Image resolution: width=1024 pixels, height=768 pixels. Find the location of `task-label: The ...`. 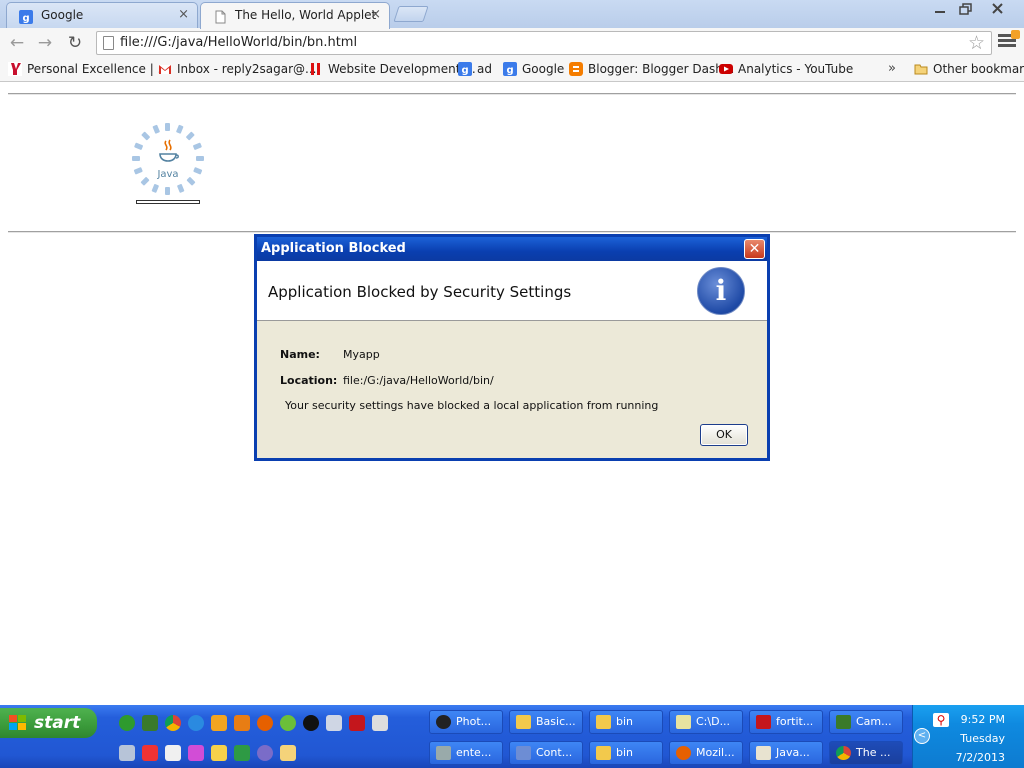

task-label: The ... is located at coordinates (873, 752).